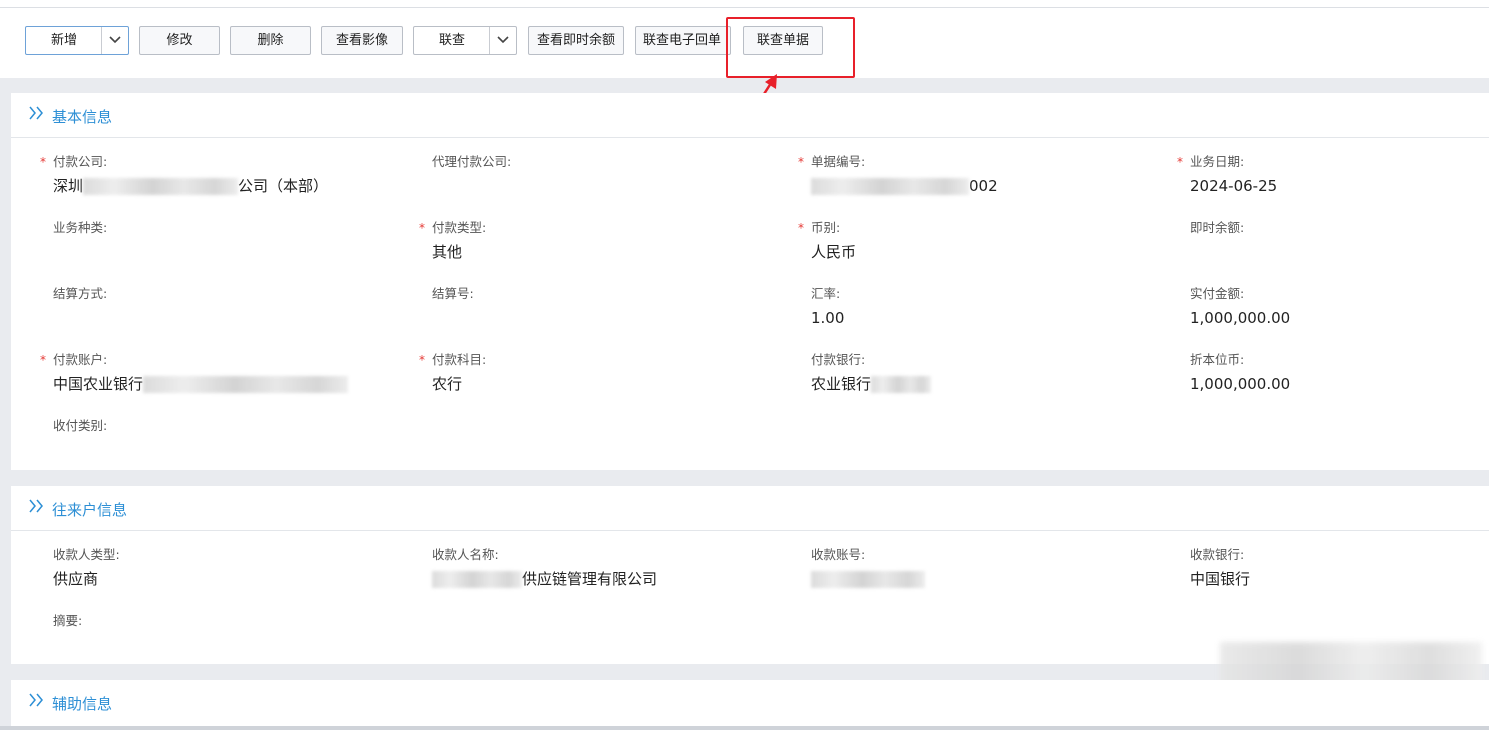  What do you see at coordinates (90, 510) in the screenshot?
I see `counterparty-title: 往来户信息` at bounding box center [90, 510].